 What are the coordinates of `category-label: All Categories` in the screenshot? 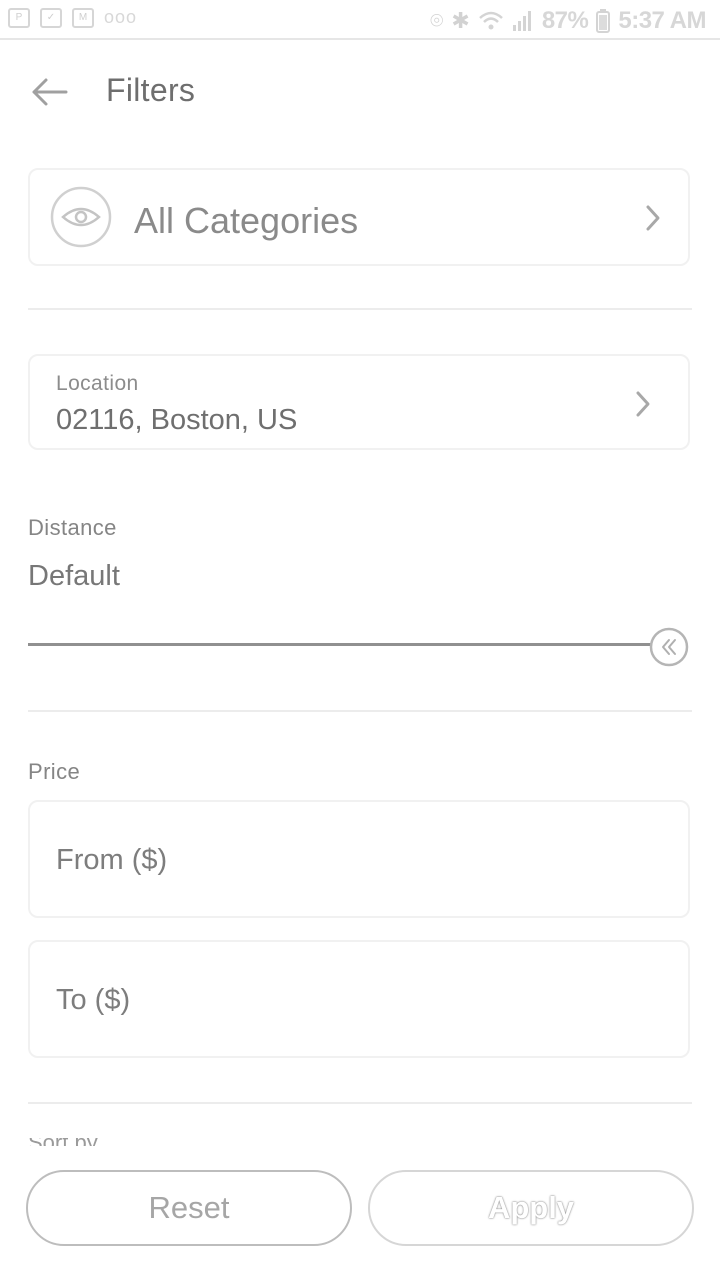 It's located at (246, 220).